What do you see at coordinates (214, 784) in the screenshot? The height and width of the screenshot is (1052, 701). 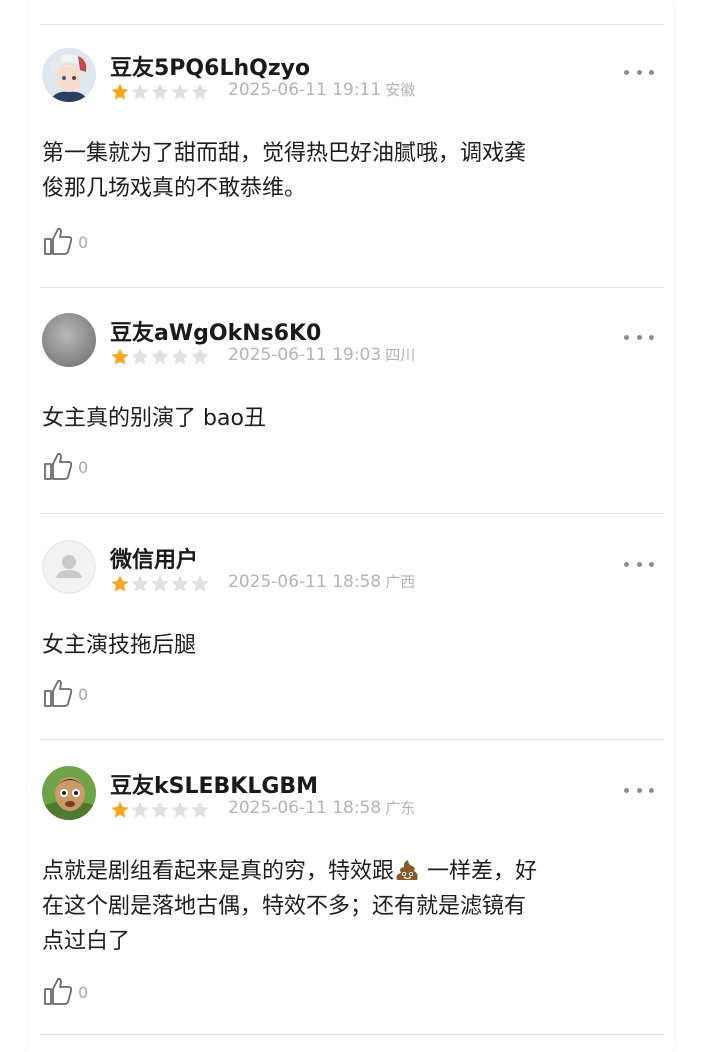 I see `username: 豆友kSLEBKLGBM` at bounding box center [214, 784].